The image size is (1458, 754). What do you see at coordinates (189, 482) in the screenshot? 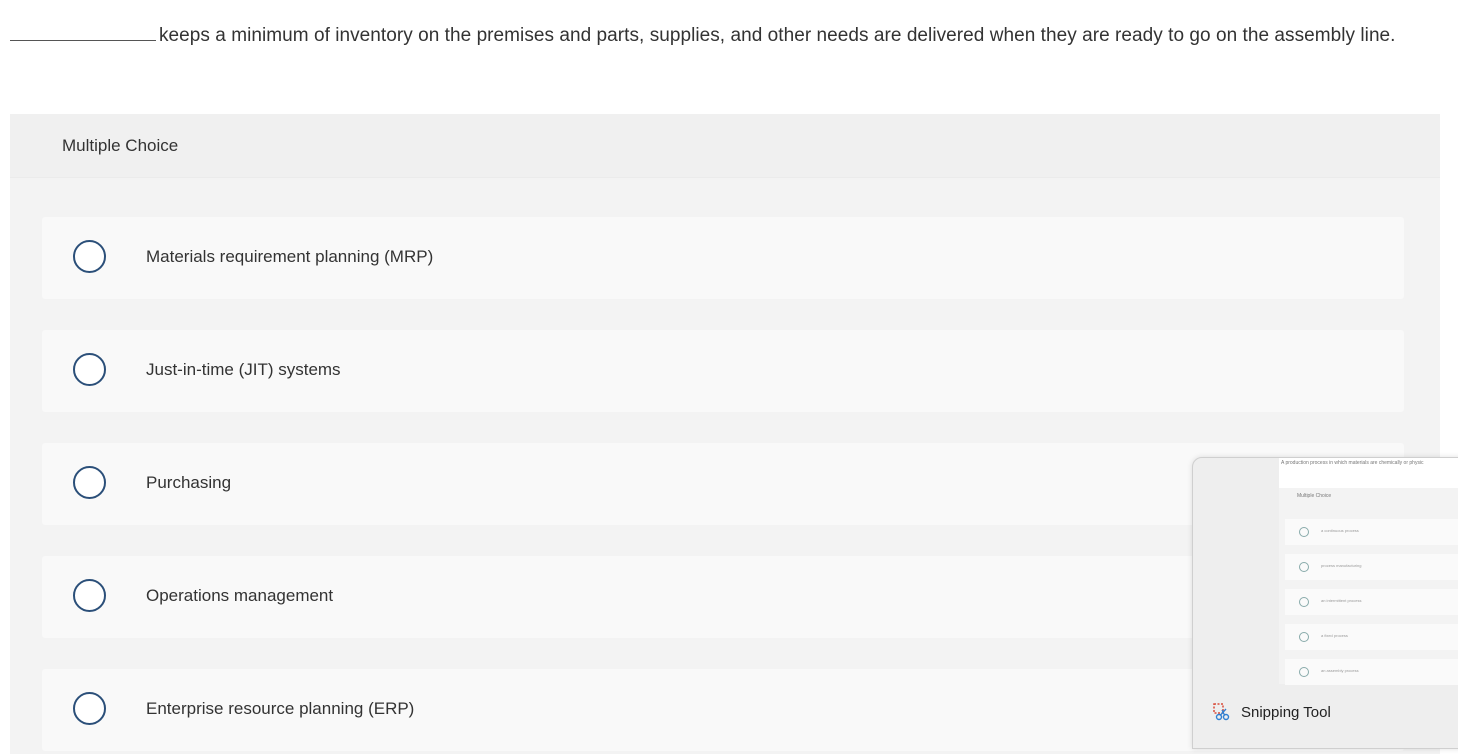
I see `option-label: Purchasing` at bounding box center [189, 482].